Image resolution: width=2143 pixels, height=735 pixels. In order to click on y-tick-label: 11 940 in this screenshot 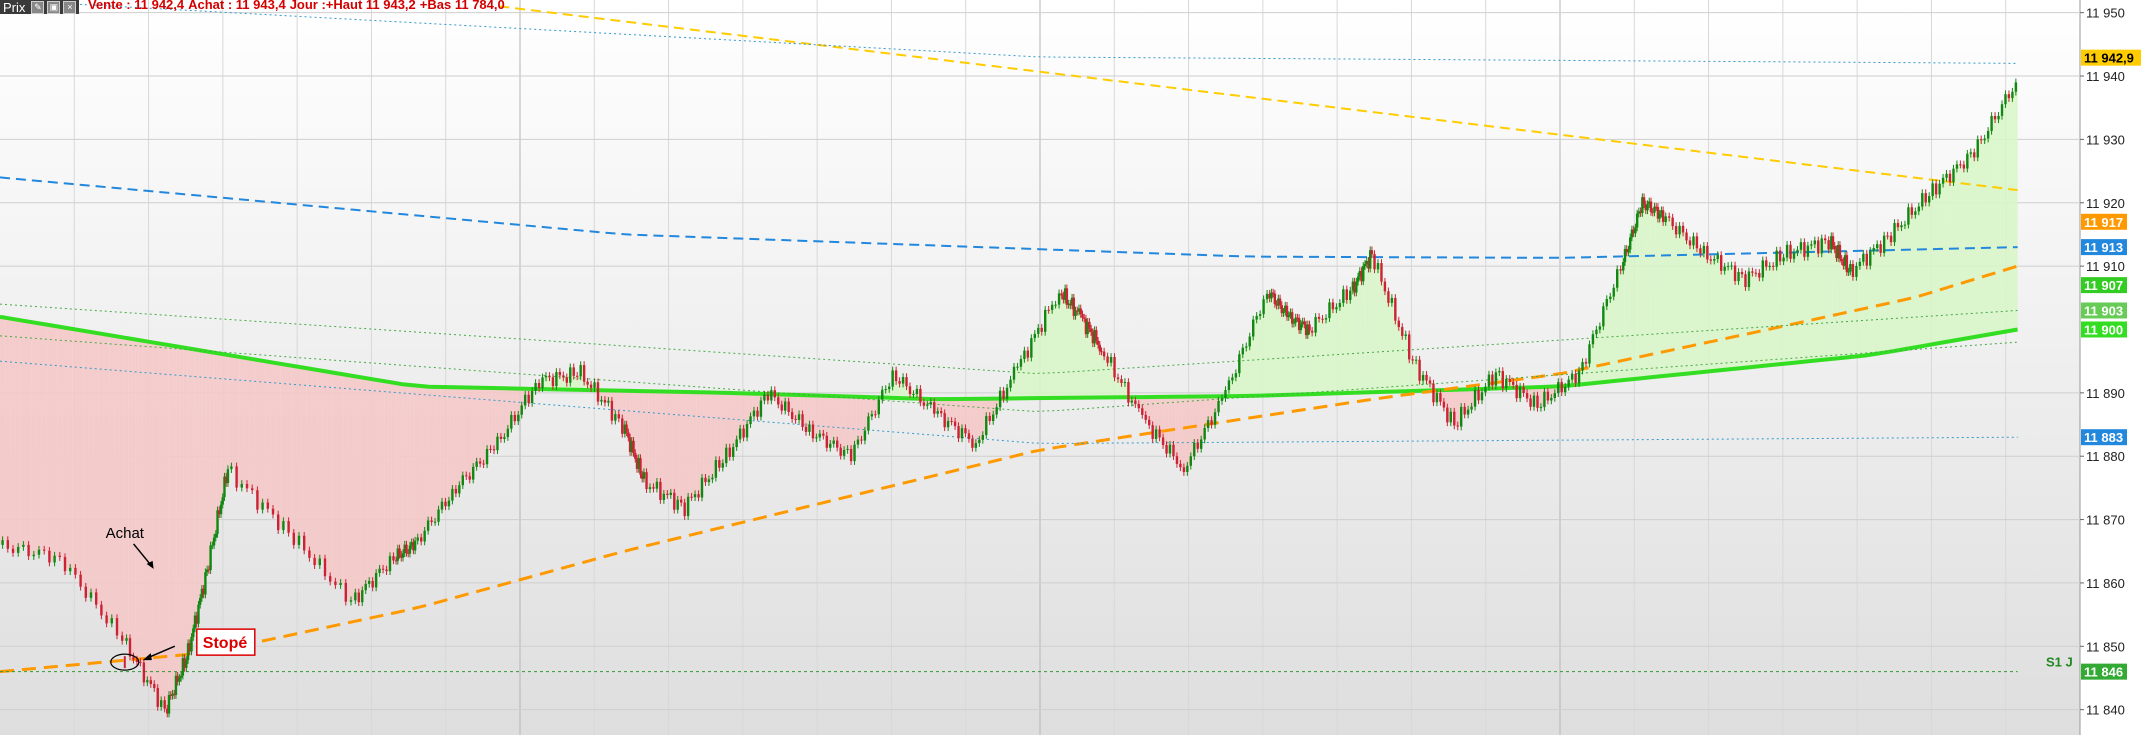, I will do `click(2105, 76)`.